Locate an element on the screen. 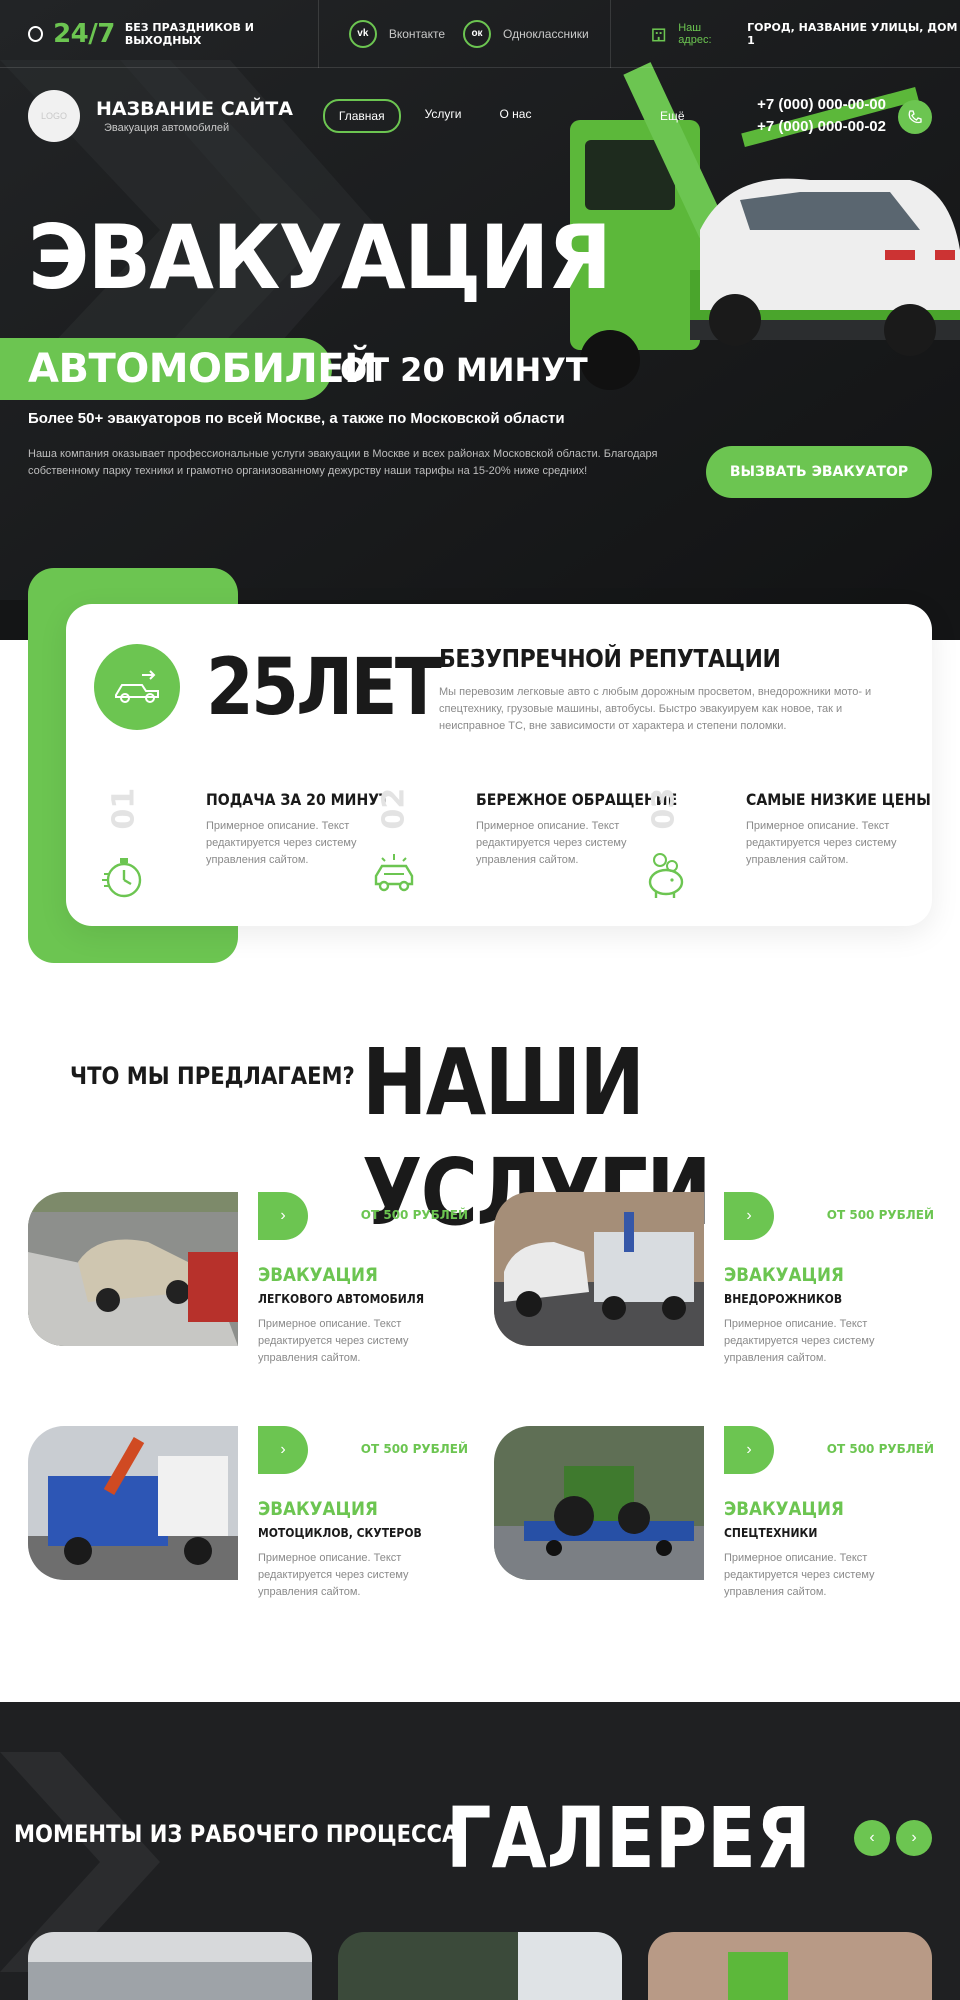 This screenshot has height=2000, width=960. menu-item-more: Ещё is located at coordinates (672, 116).